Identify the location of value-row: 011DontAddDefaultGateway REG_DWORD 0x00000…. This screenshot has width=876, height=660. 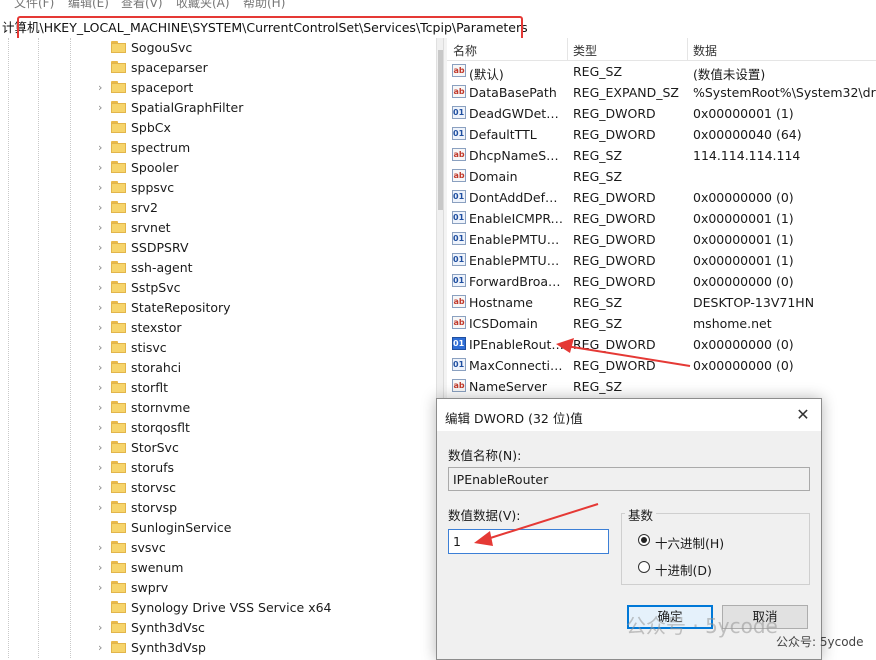
(661, 197).